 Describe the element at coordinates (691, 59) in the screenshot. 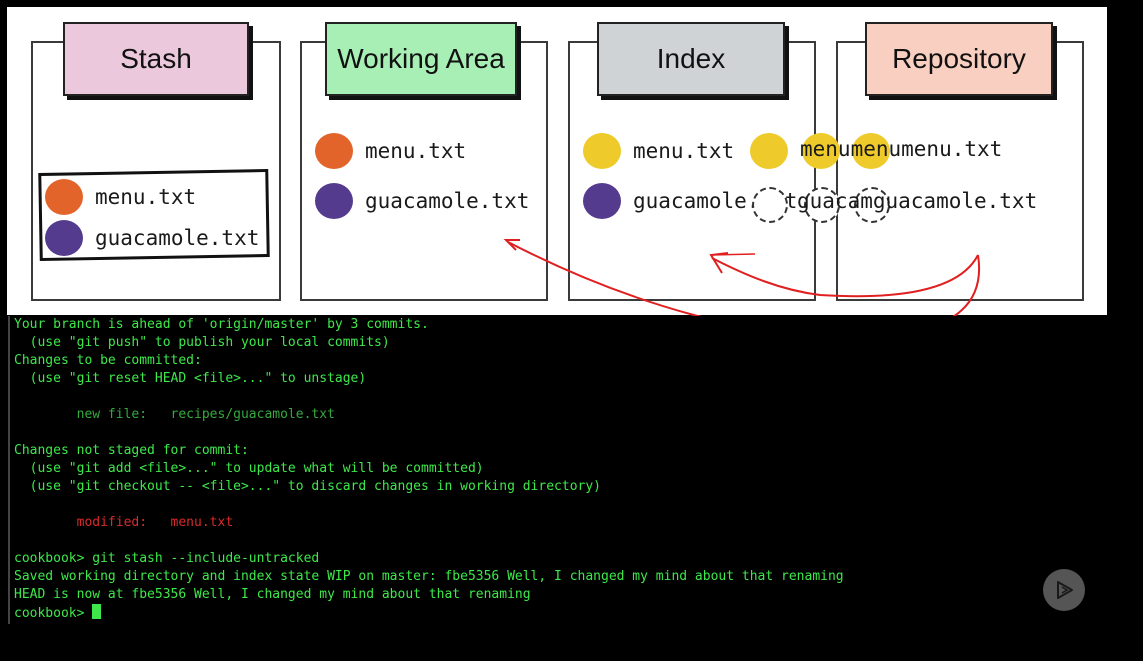

I see `index-tab: Index` at that location.